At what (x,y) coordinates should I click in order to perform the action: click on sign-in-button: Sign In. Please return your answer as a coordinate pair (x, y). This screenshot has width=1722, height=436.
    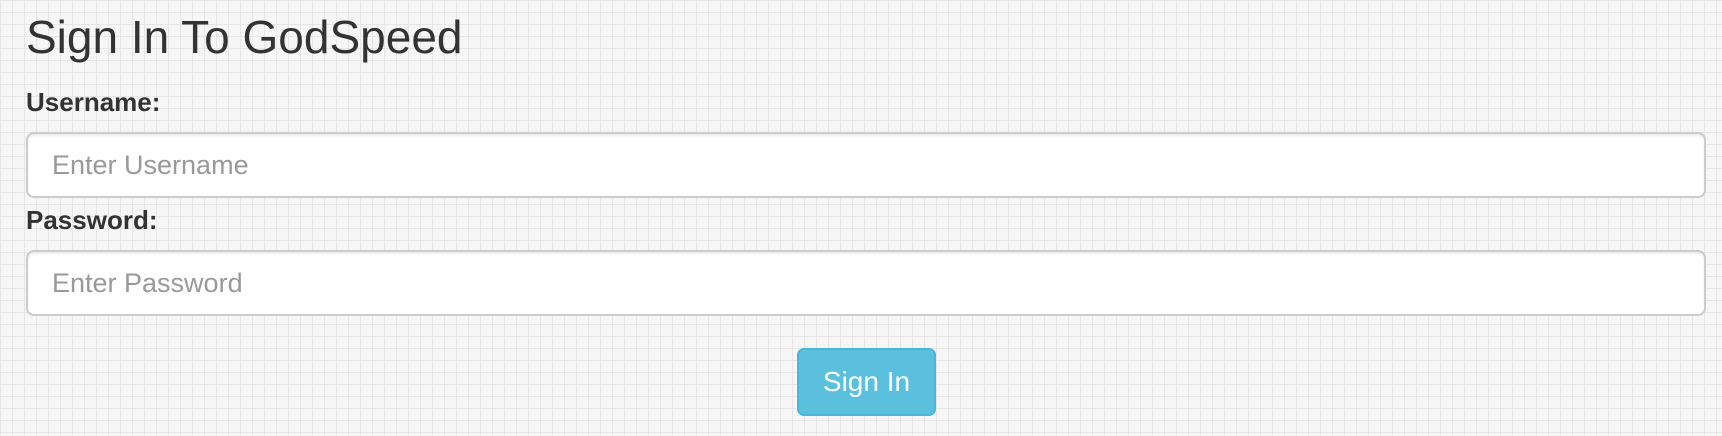
    Looking at the image, I should click on (866, 382).